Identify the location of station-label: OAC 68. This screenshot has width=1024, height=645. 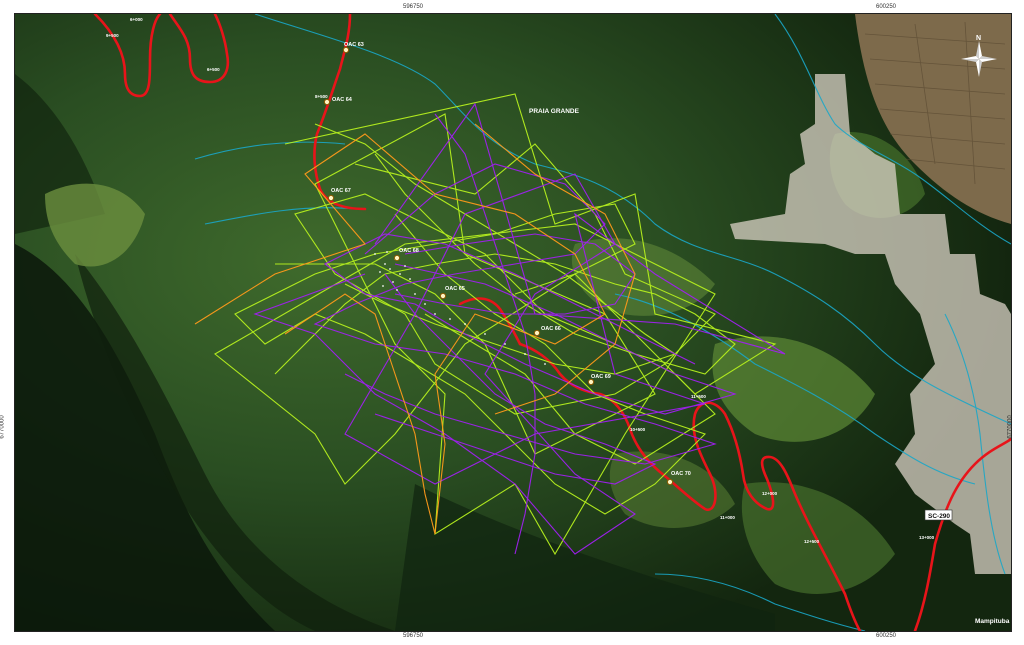
(409, 251).